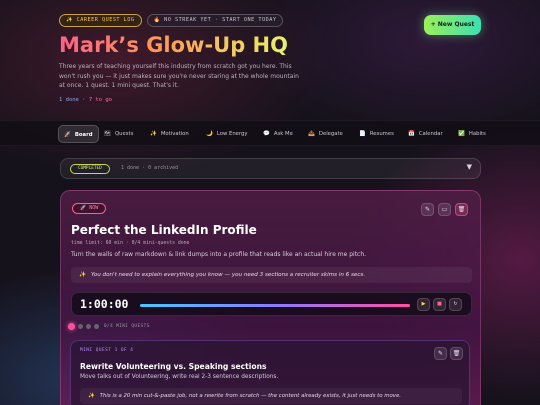  What do you see at coordinates (461, 134) in the screenshot?
I see `checkbox-icon: ✅` at bounding box center [461, 134].